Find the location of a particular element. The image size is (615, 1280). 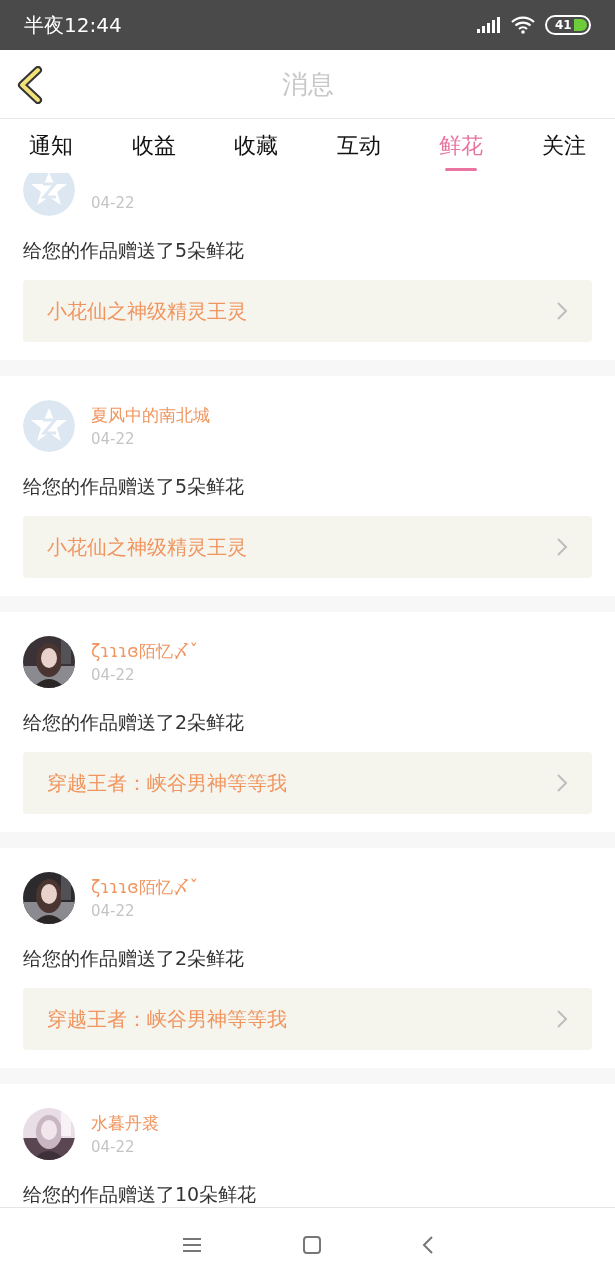

notification-message: 给您的作品赠送了10朵鲜花 is located at coordinates (140, 1194).